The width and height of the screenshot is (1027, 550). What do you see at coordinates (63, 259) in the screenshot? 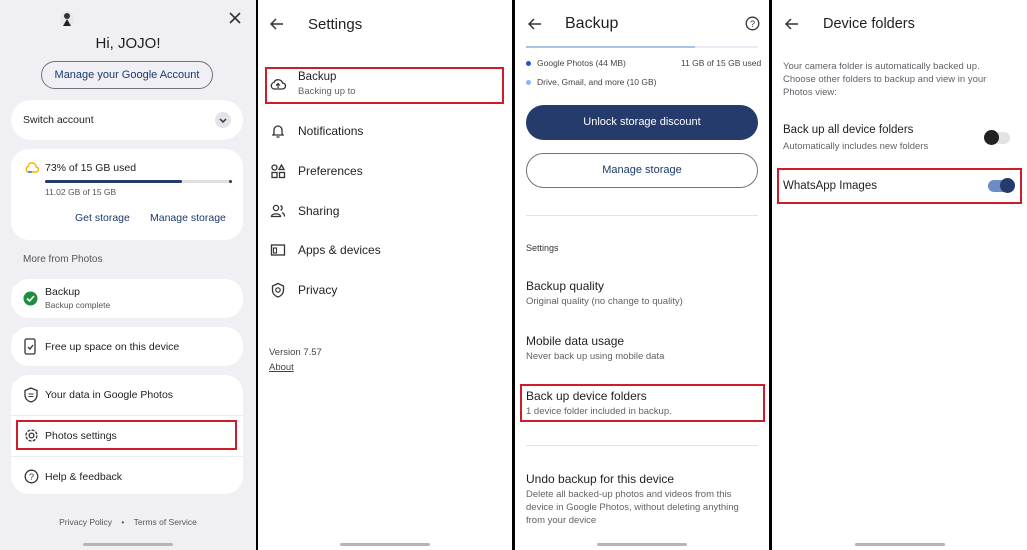
I see `more-from-photos-heading: More from Photos` at bounding box center [63, 259].